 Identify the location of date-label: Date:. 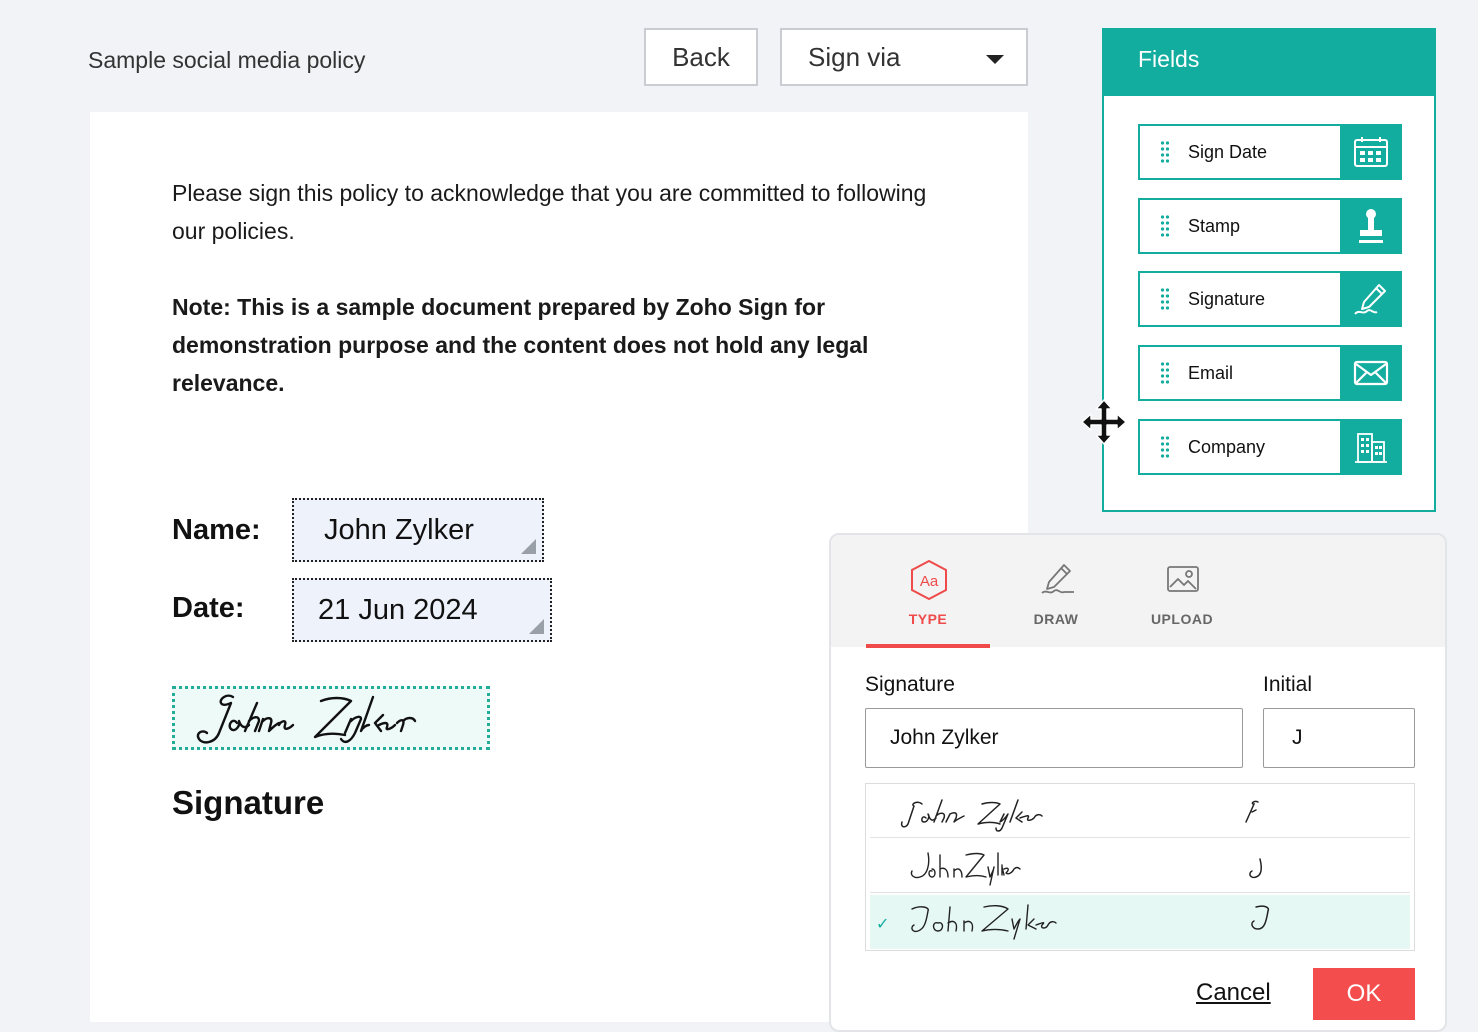
(208, 608).